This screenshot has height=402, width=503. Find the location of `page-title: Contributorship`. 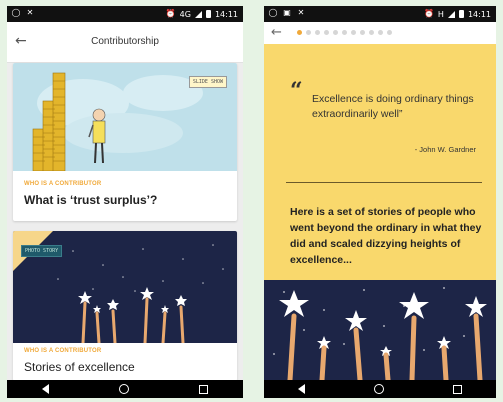

page-title: Contributorship is located at coordinates (125, 41).